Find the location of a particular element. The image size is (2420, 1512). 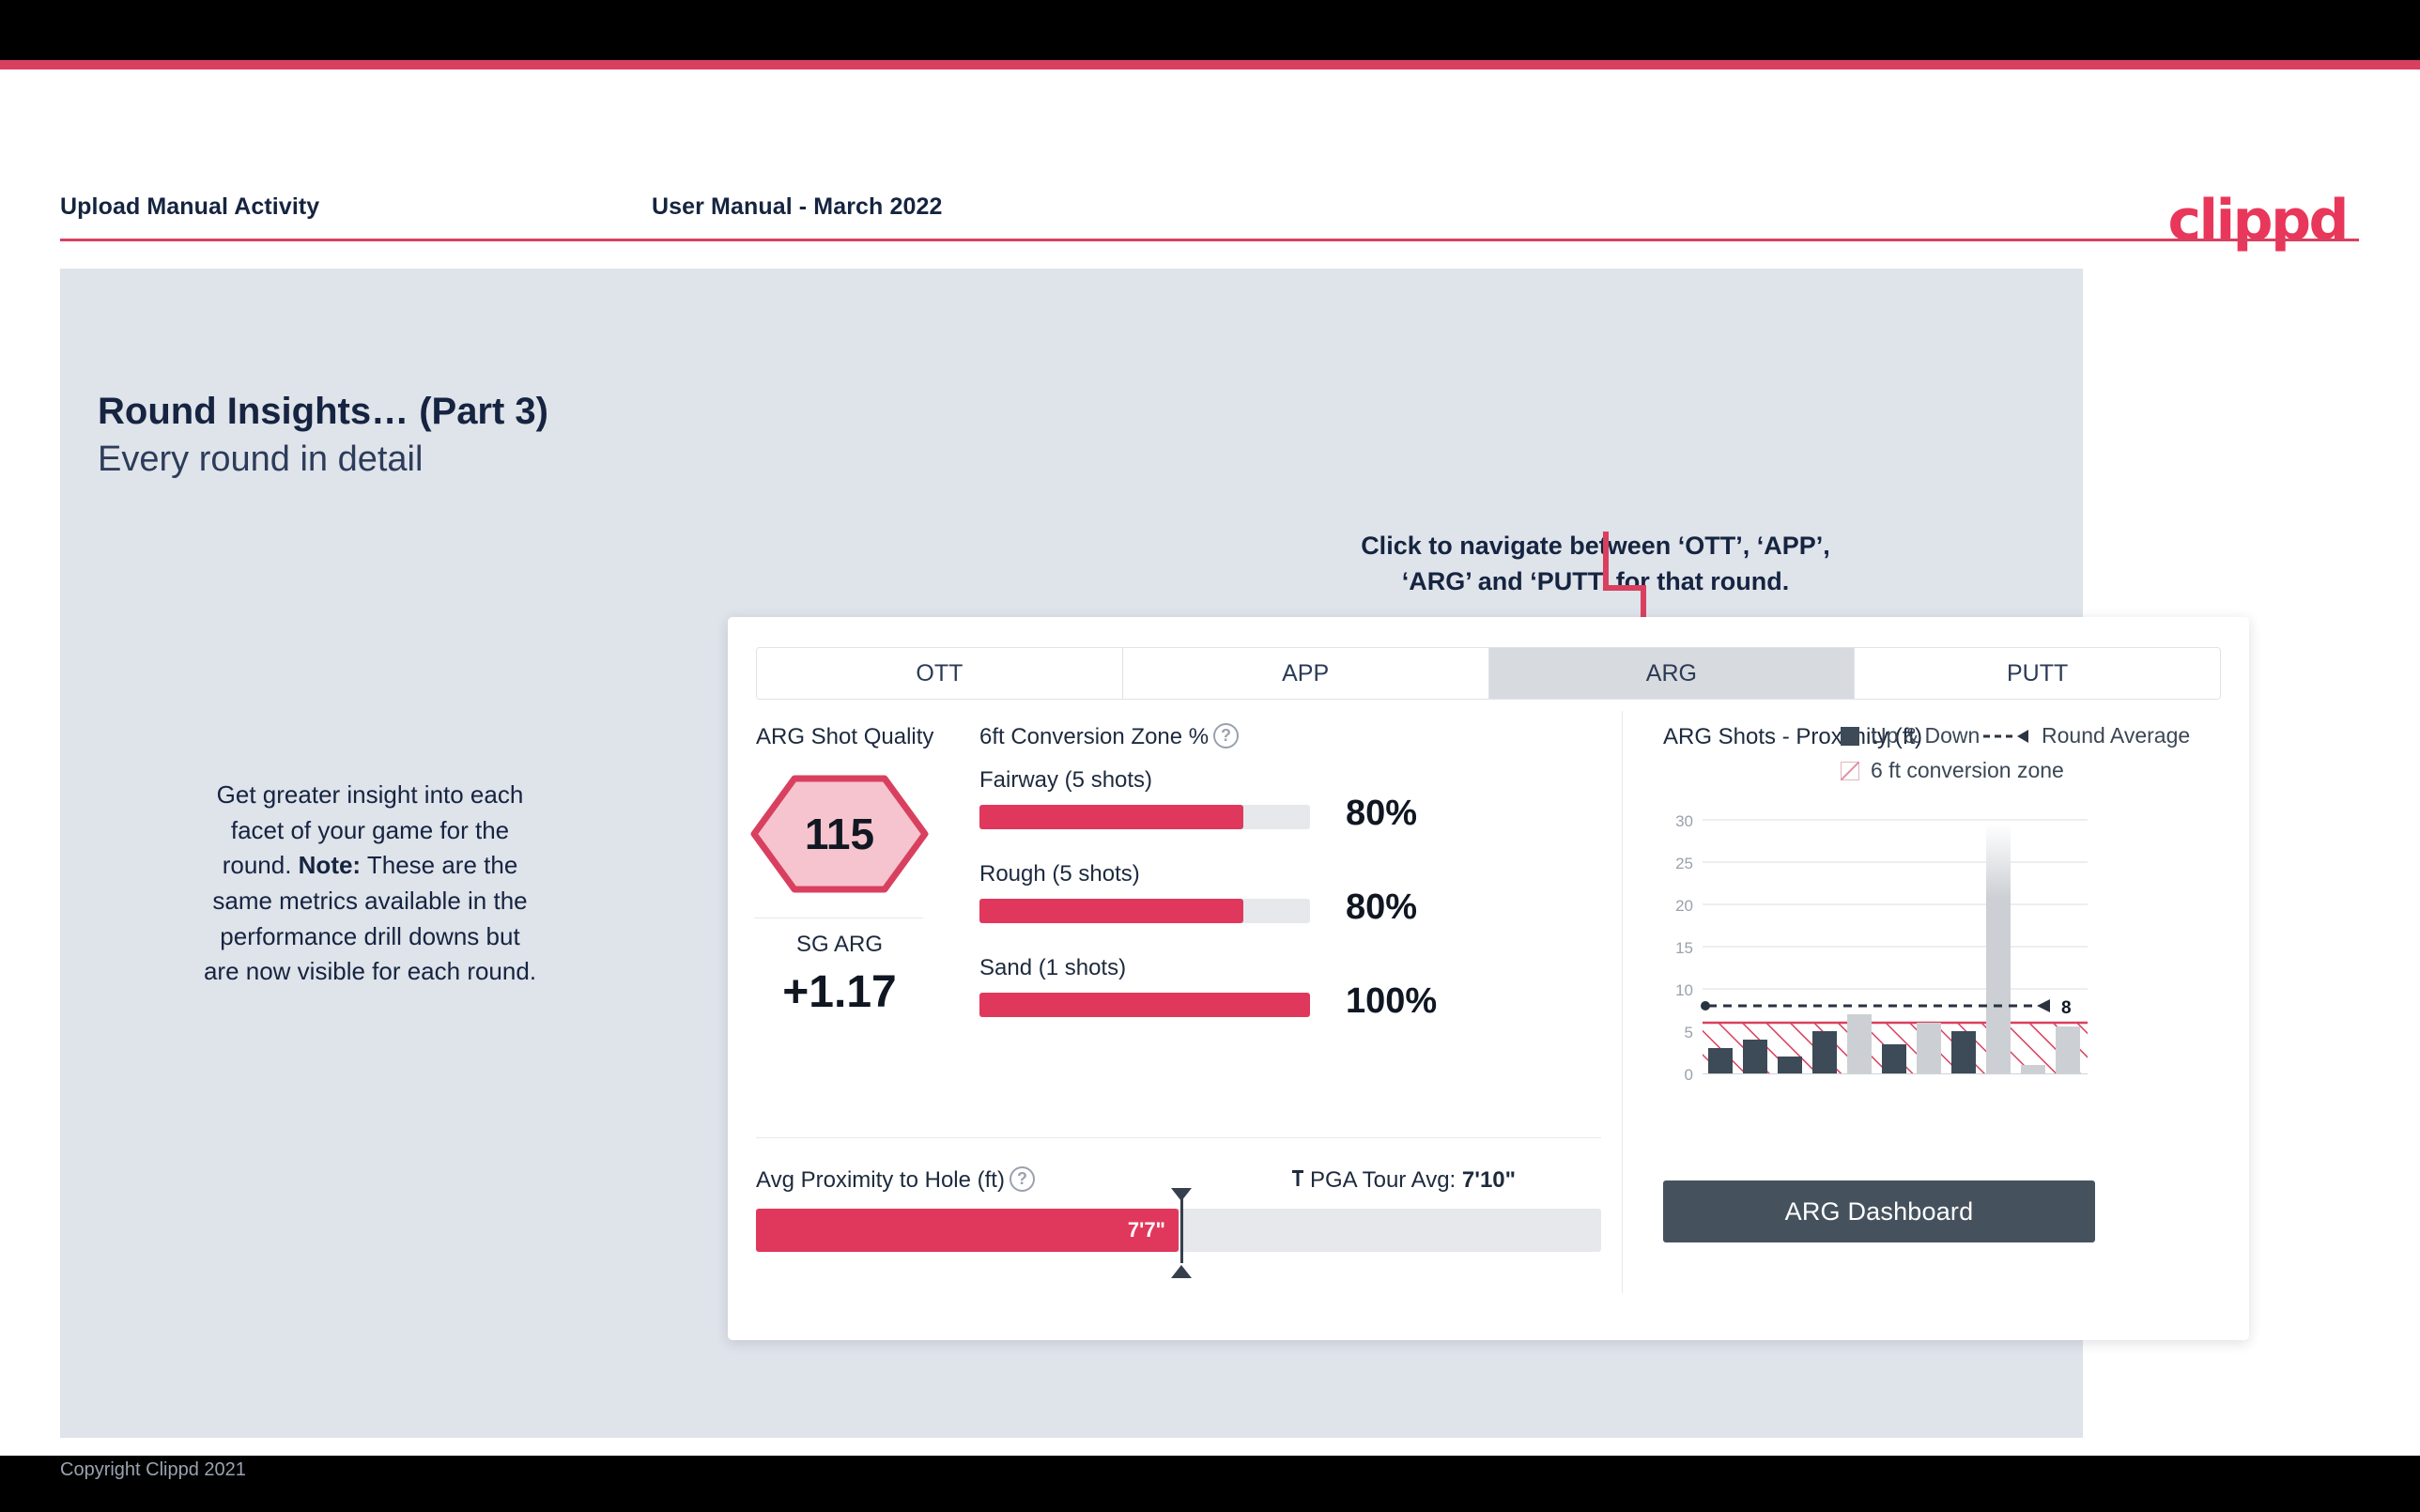

svg-text: 25 is located at coordinates (1684, 863).